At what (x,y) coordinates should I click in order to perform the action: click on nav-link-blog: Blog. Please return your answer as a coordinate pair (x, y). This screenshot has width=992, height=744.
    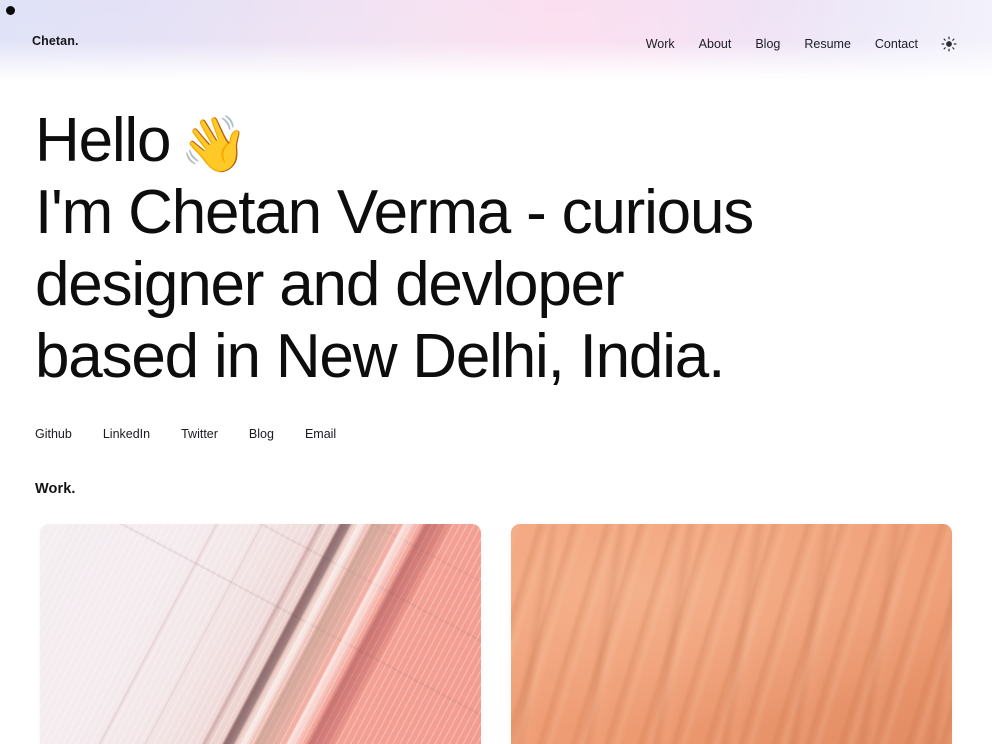
    Looking at the image, I should click on (767, 44).